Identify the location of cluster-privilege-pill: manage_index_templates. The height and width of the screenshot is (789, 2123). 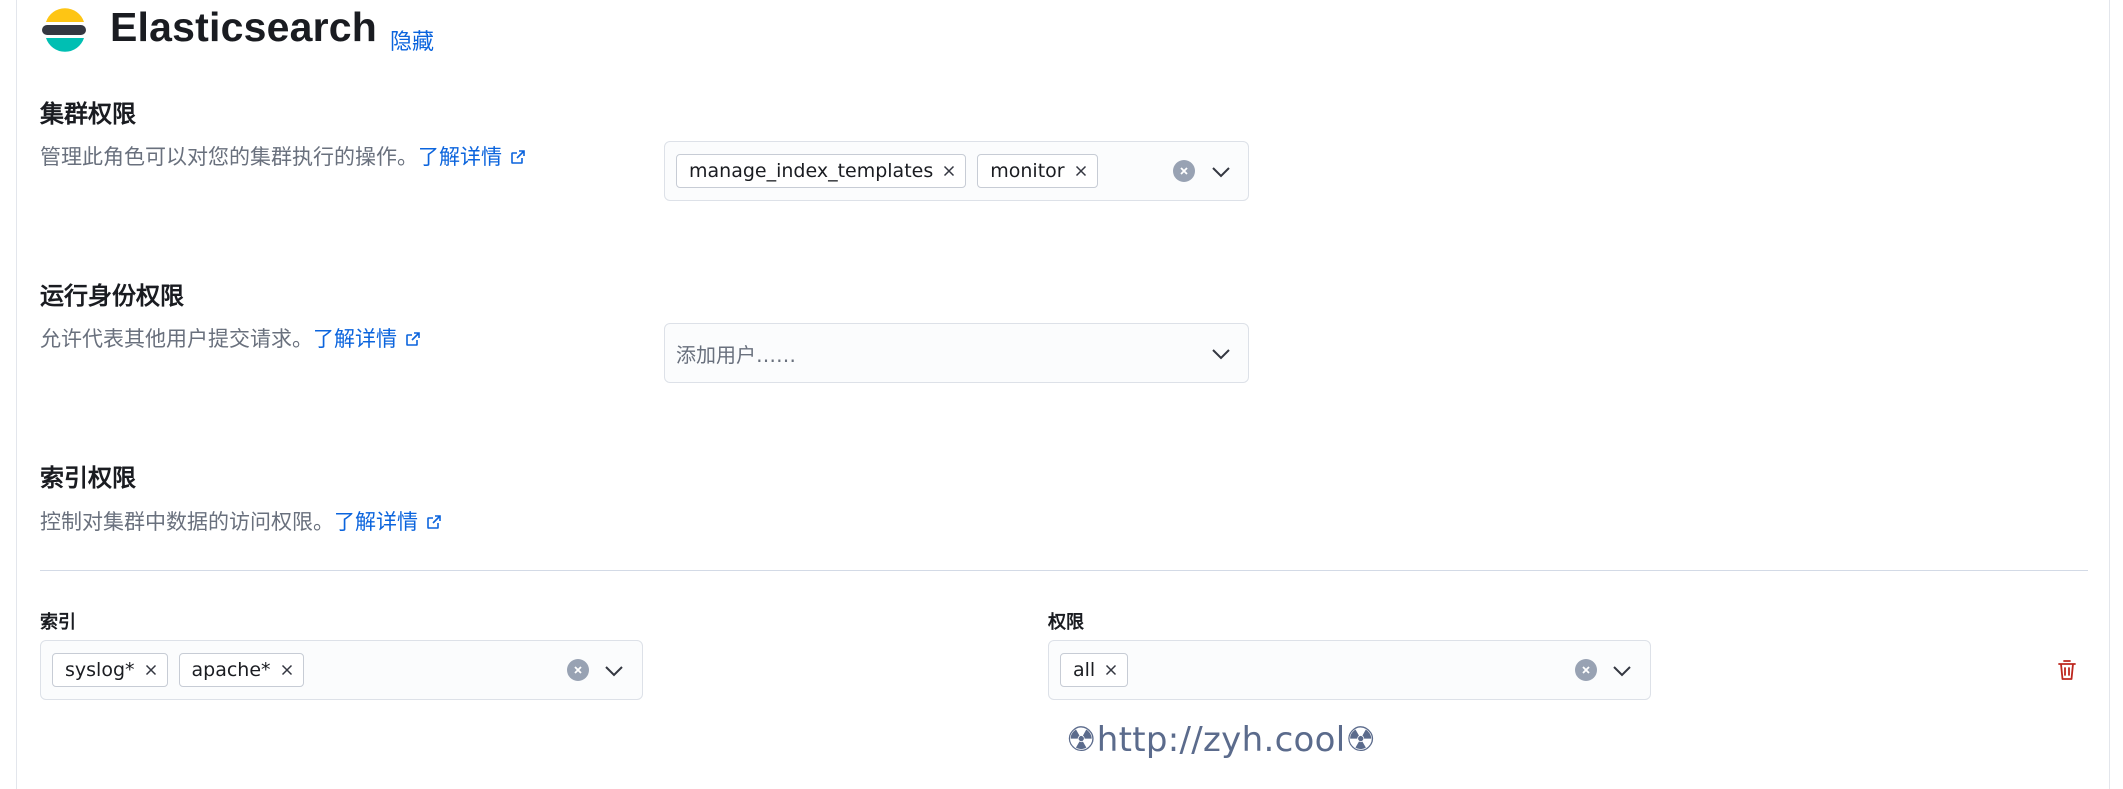
(821, 171).